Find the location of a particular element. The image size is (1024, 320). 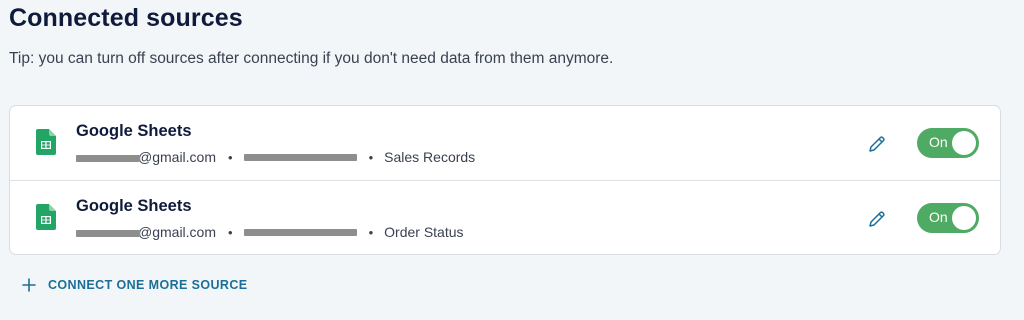

plus-icon is located at coordinates (29, 285).